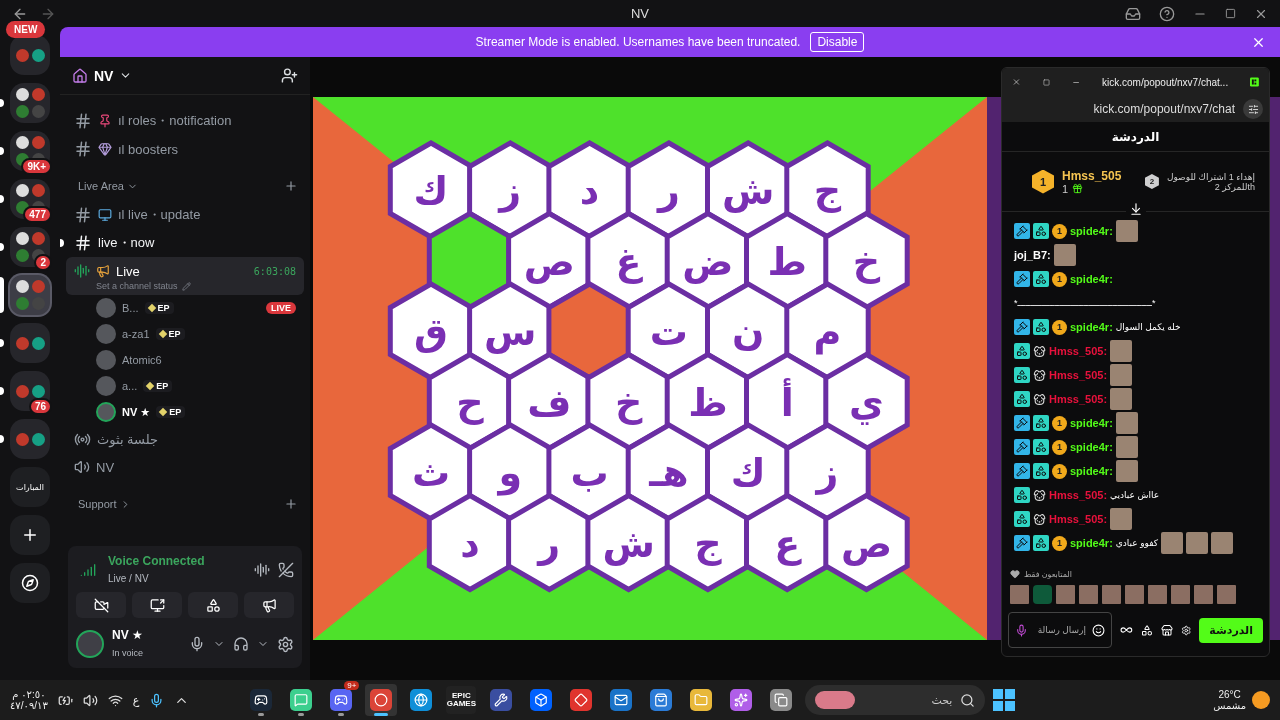 This screenshot has width=1280, height=720. I want to click on camera-off-icon, so click(101, 605).